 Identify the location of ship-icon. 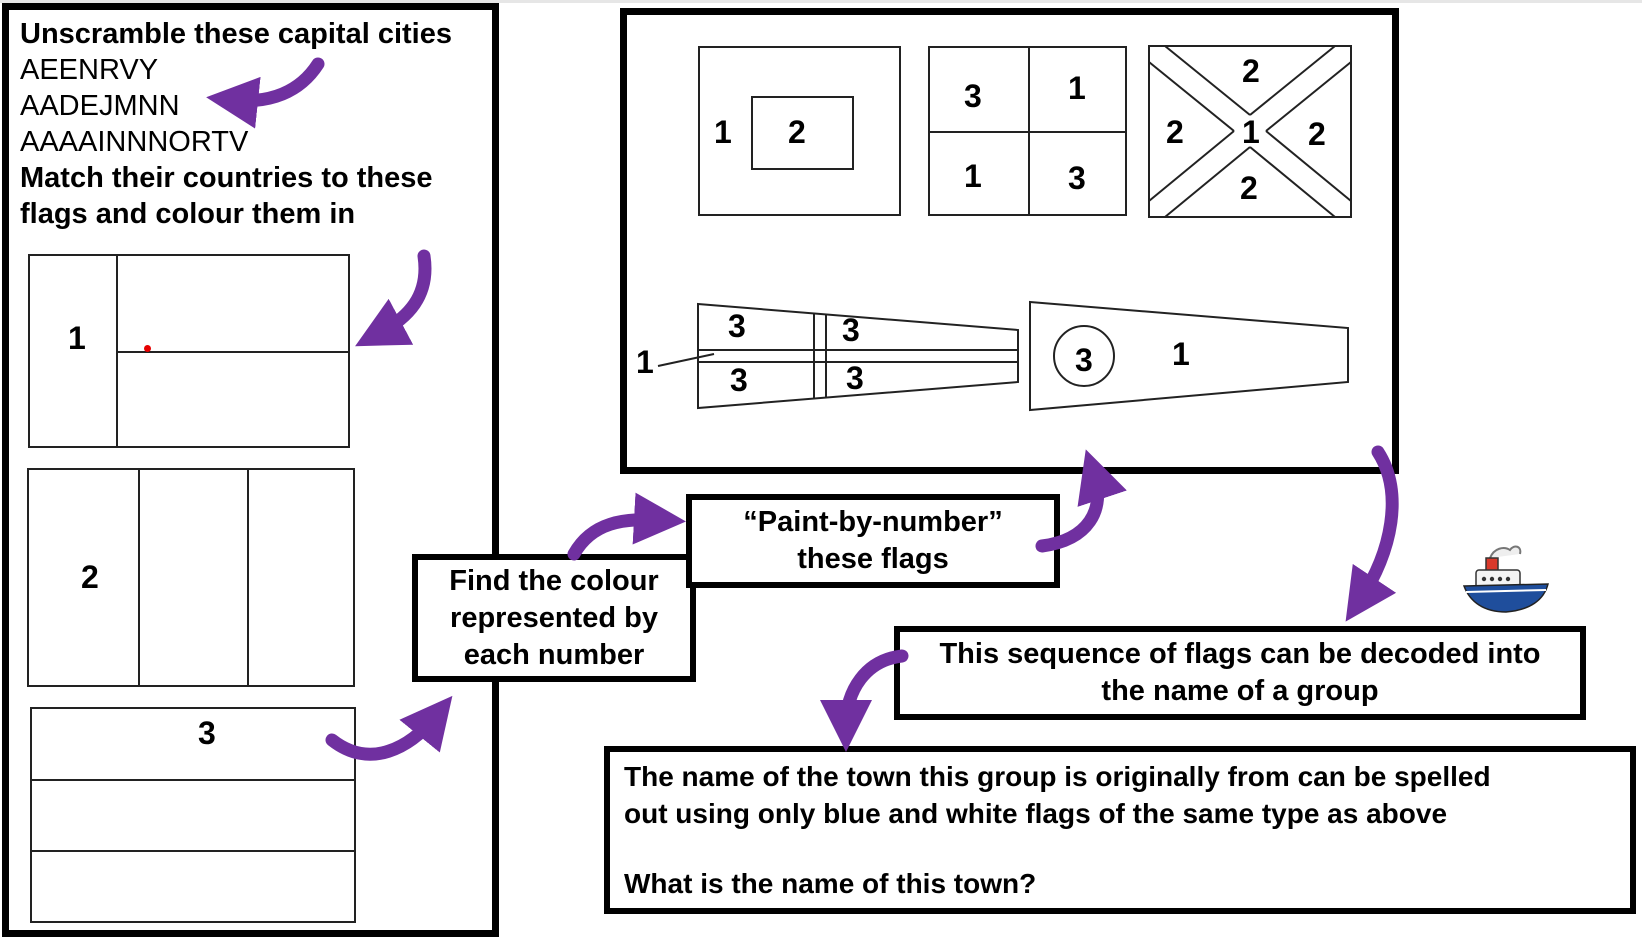
(1505, 579).